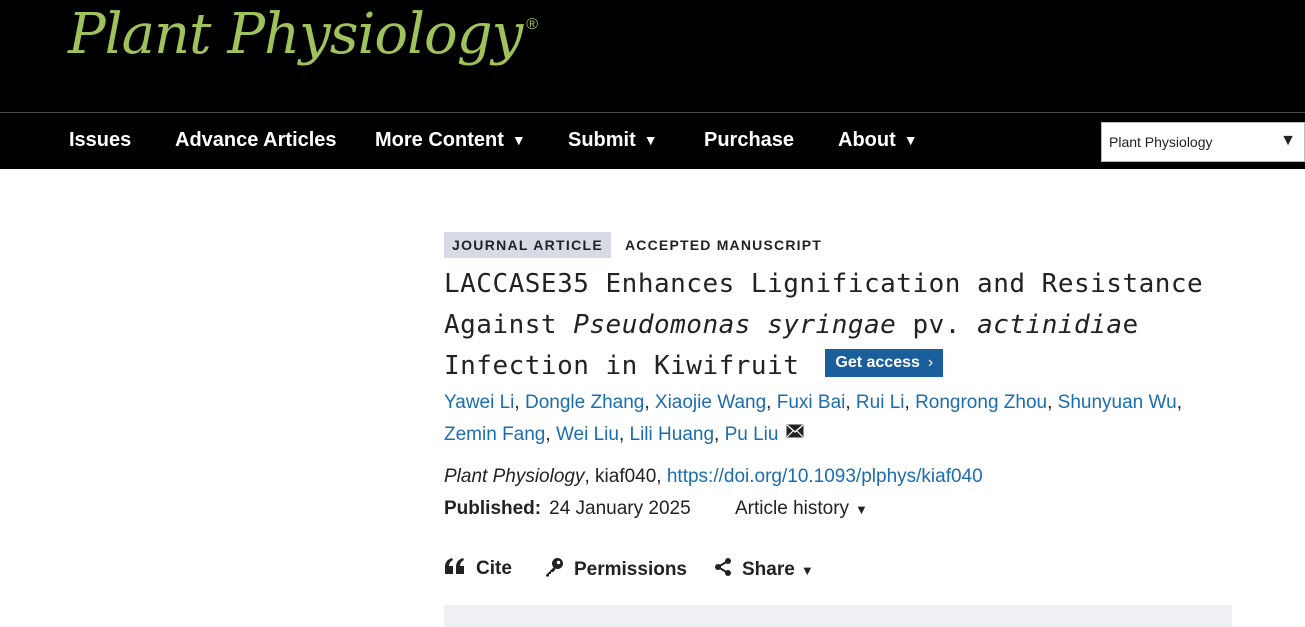 The width and height of the screenshot is (1305, 627). I want to click on published-line: Published: 24 January 2025, so click(567, 509).